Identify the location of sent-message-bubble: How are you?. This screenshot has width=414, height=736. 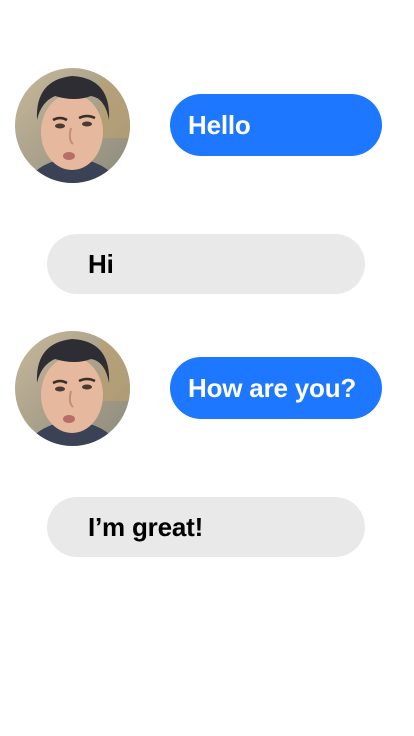
(276, 388).